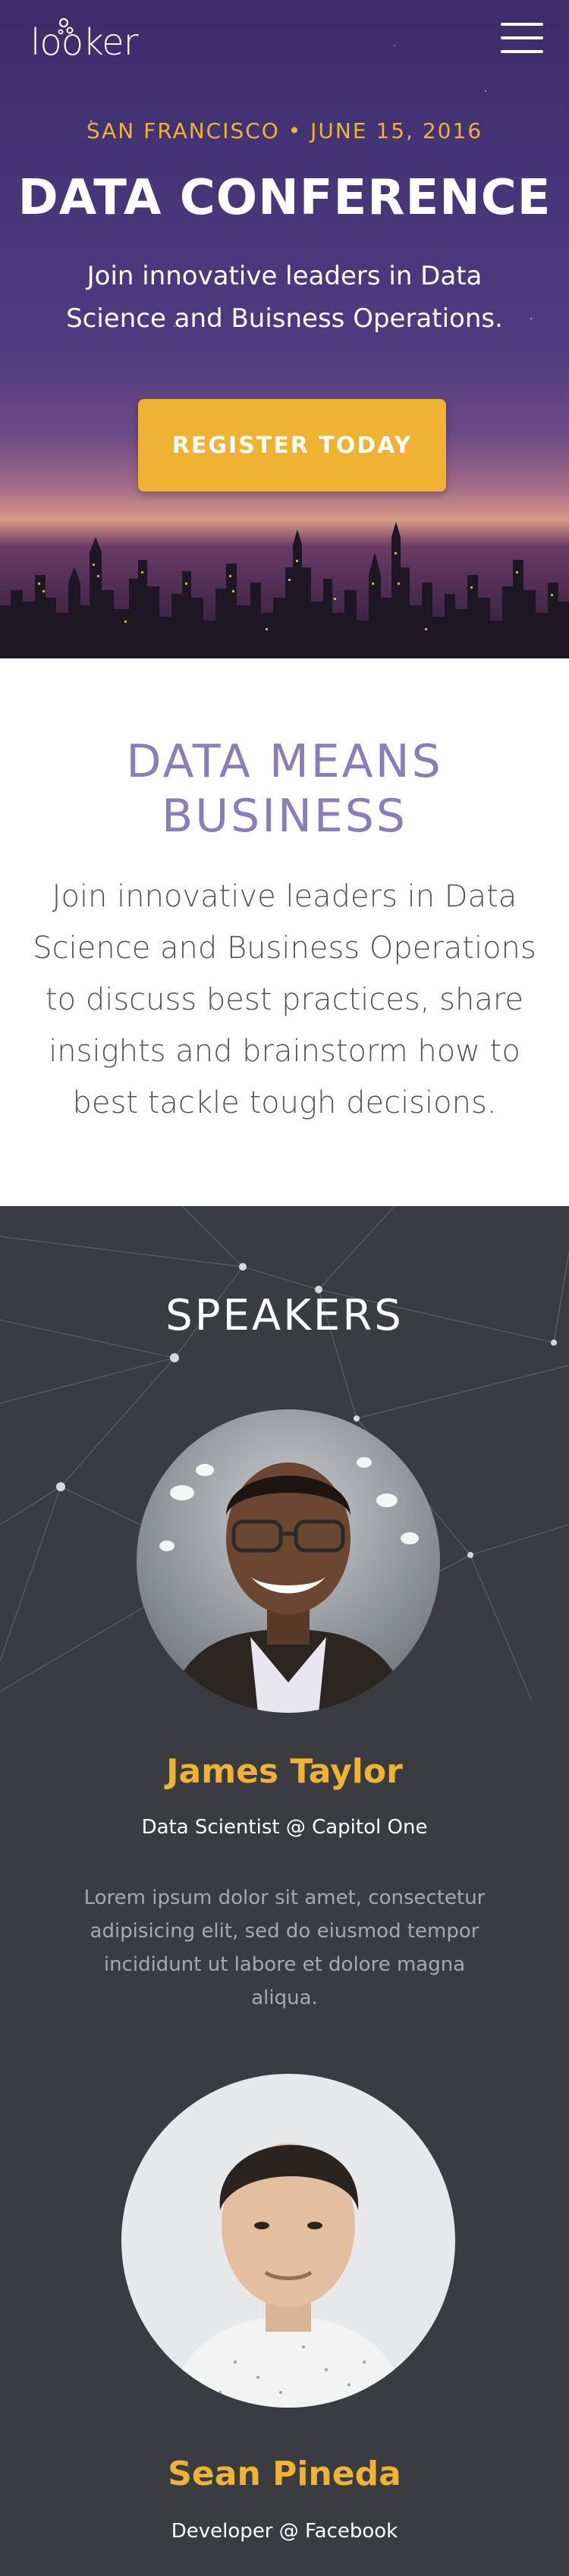 This screenshot has height=2576, width=569. What do you see at coordinates (84, 42) in the screenshot?
I see `logo-text: looker` at bounding box center [84, 42].